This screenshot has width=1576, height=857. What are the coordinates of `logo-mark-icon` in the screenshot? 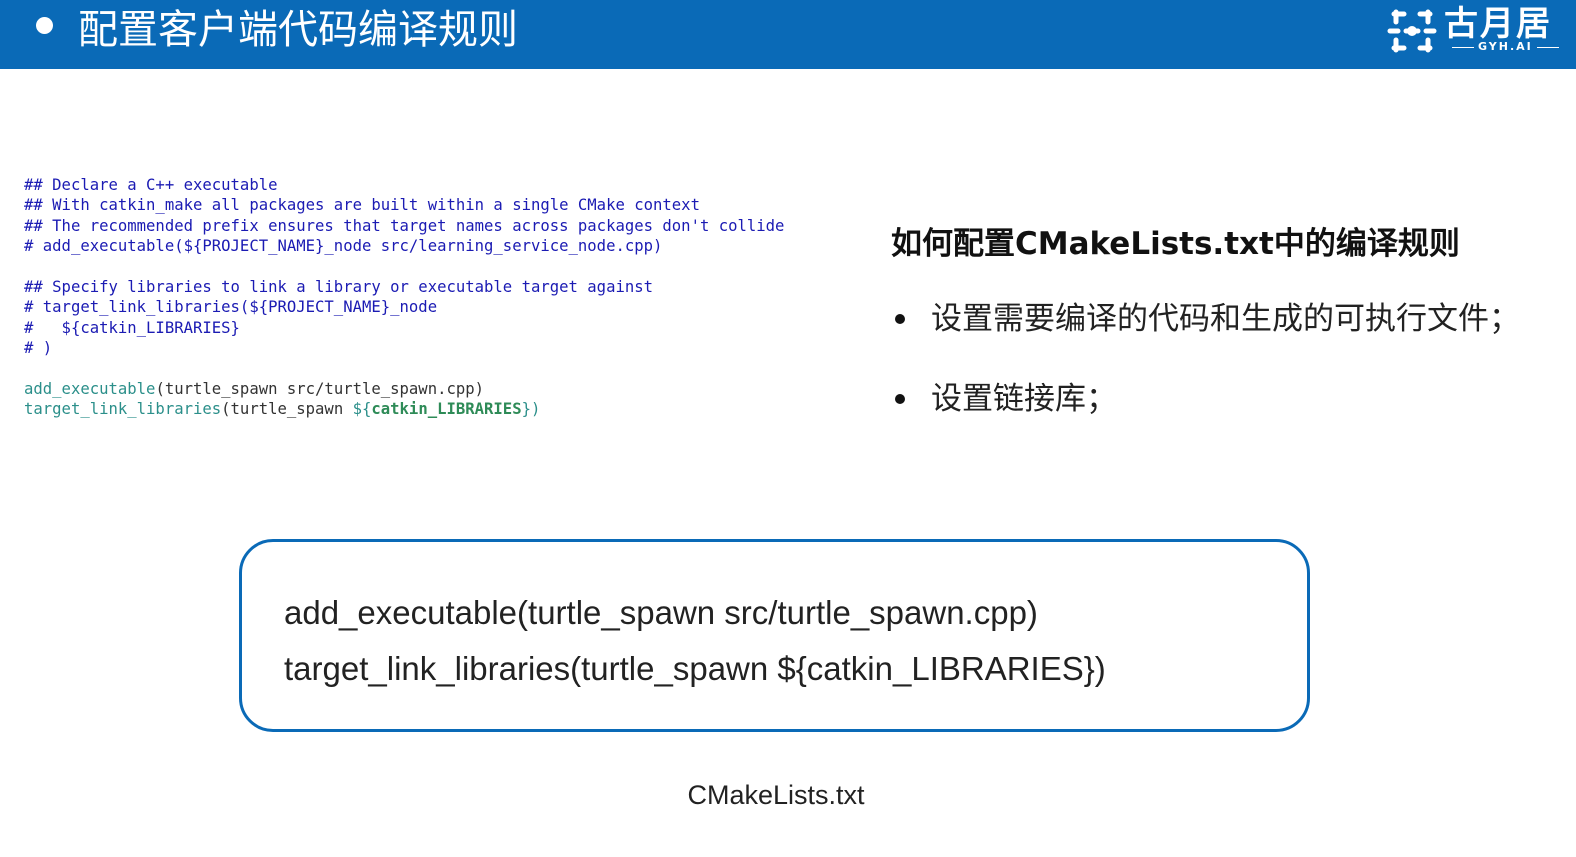 It's located at (1412, 31).